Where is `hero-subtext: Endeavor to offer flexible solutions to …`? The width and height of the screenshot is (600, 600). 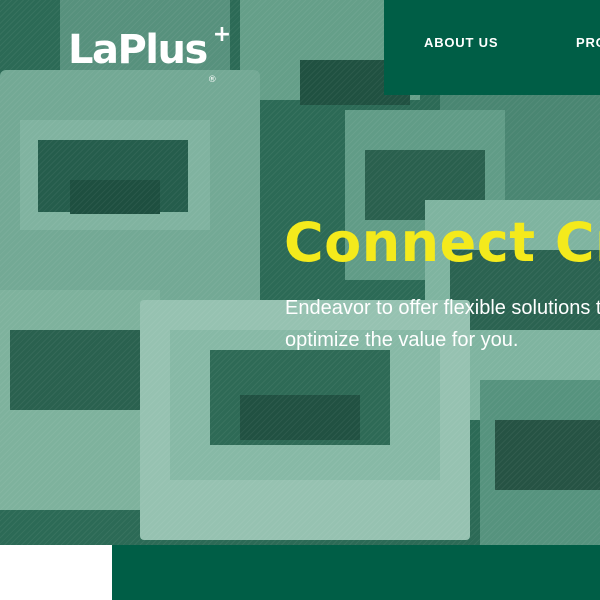 hero-subtext: Endeavor to offer flexible solutions to … is located at coordinates (442, 324).